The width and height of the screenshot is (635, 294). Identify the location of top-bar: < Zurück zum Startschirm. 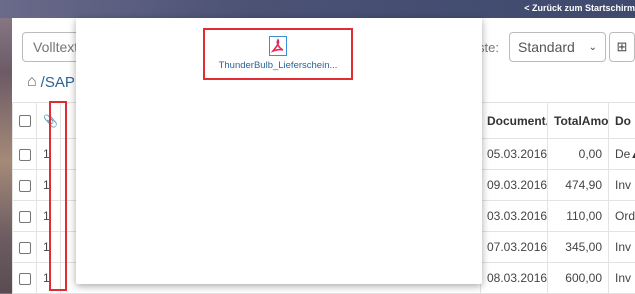
(317, 9).